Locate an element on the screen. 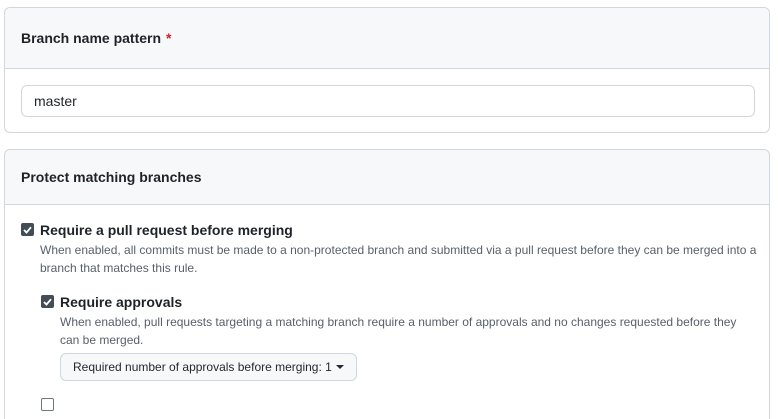 The height and width of the screenshot is (419, 778). require-approvals-label: Require approvals is located at coordinates (121, 302).